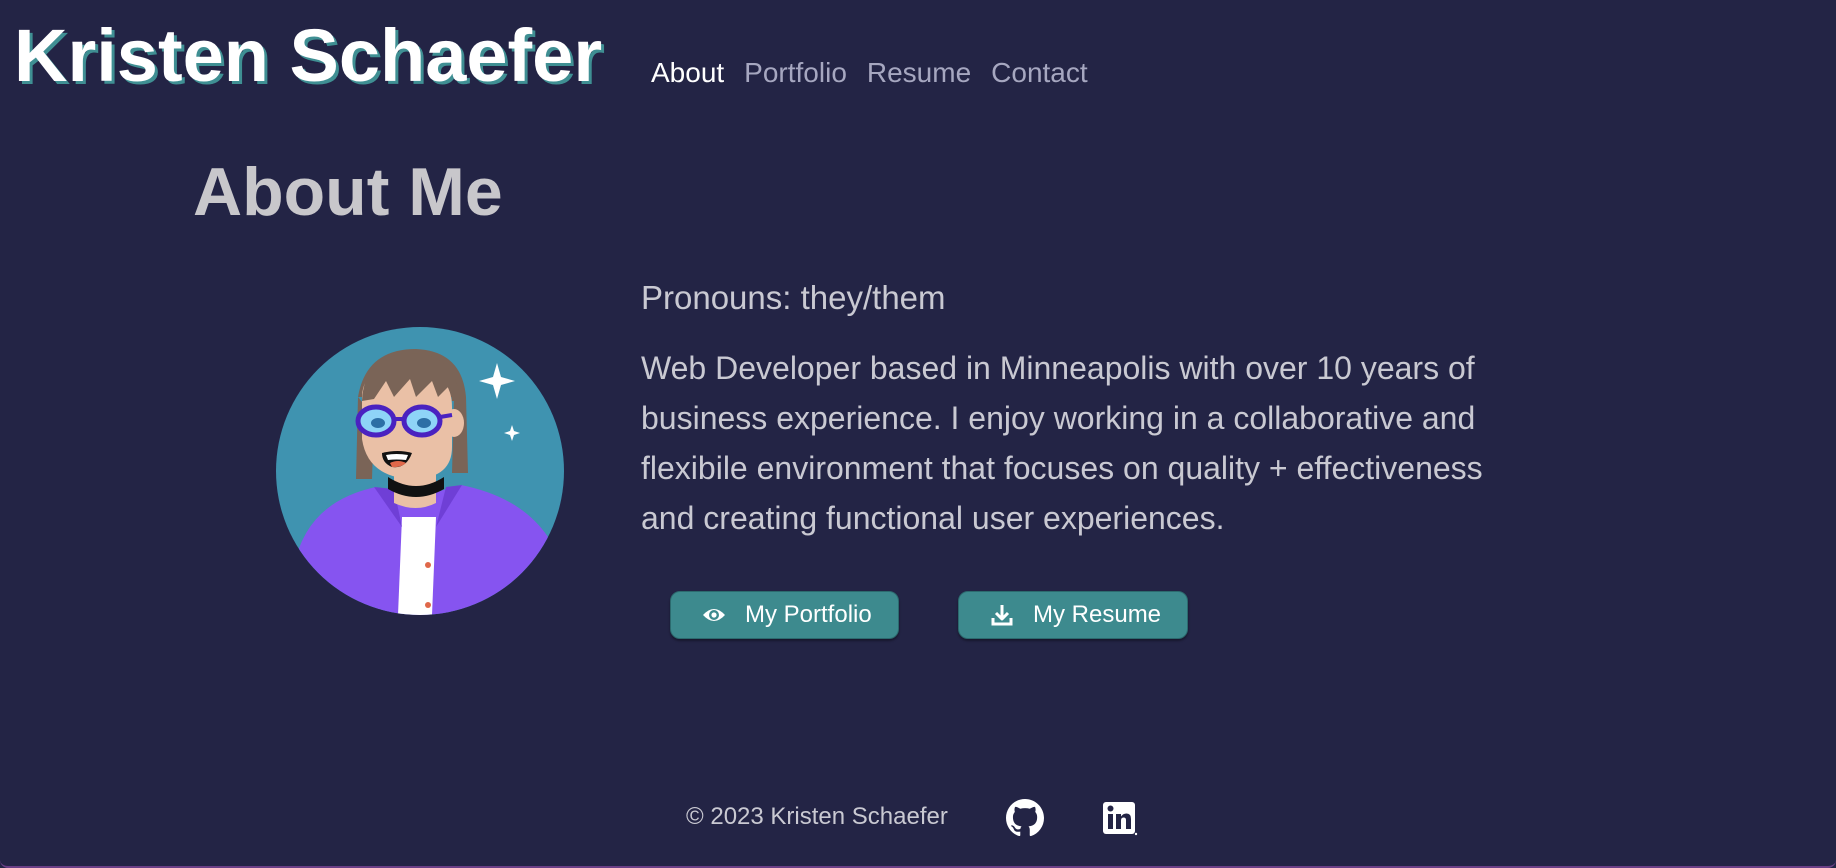 This screenshot has height=868, width=1836. I want to click on my-portfolio-label: My Portfolio, so click(808, 614).